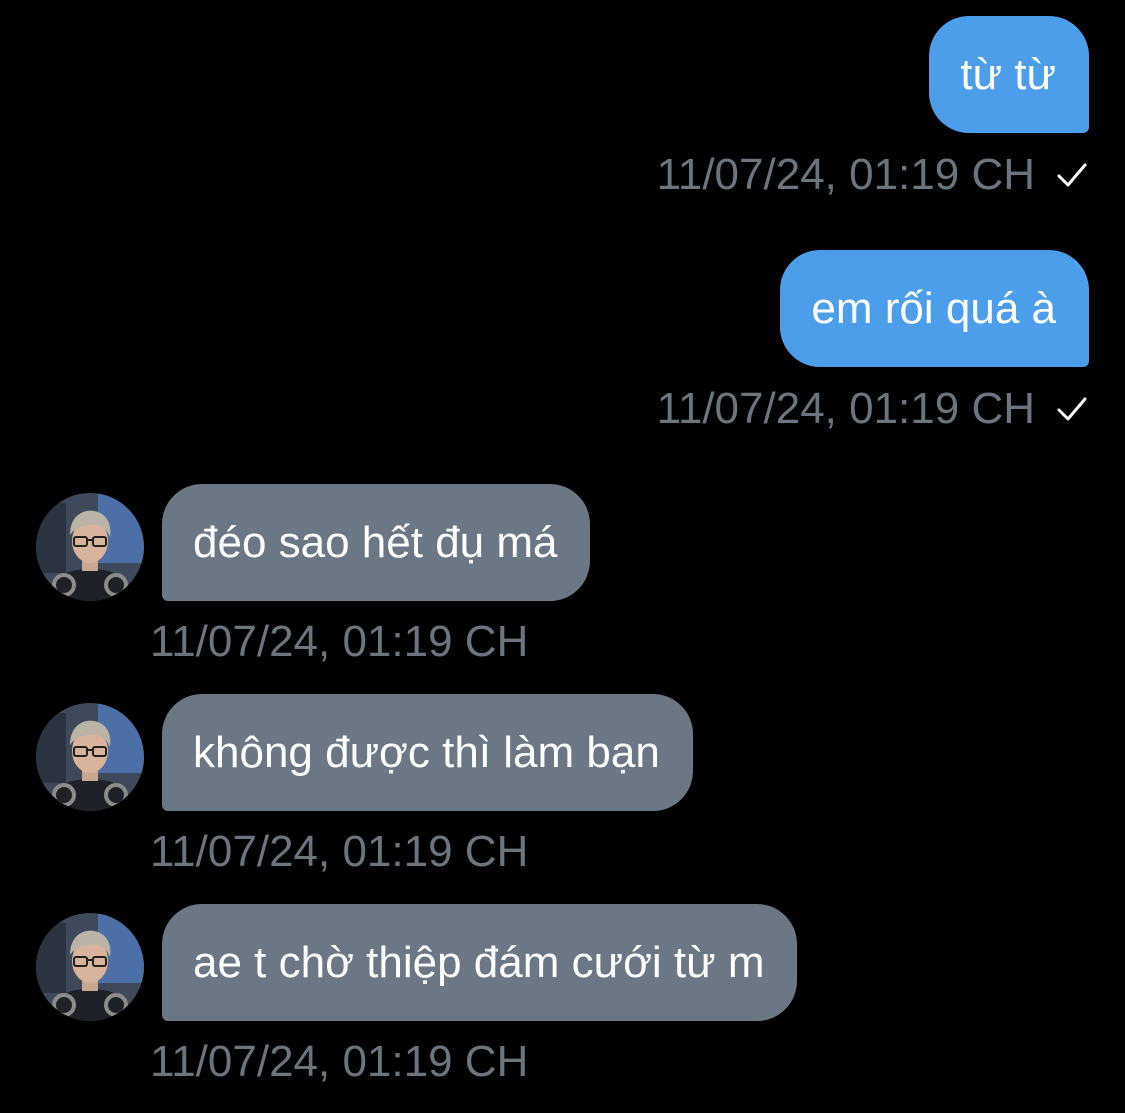 The width and height of the screenshot is (1125, 1113). I want to click on message-text: từ từ, so click(1008, 74).